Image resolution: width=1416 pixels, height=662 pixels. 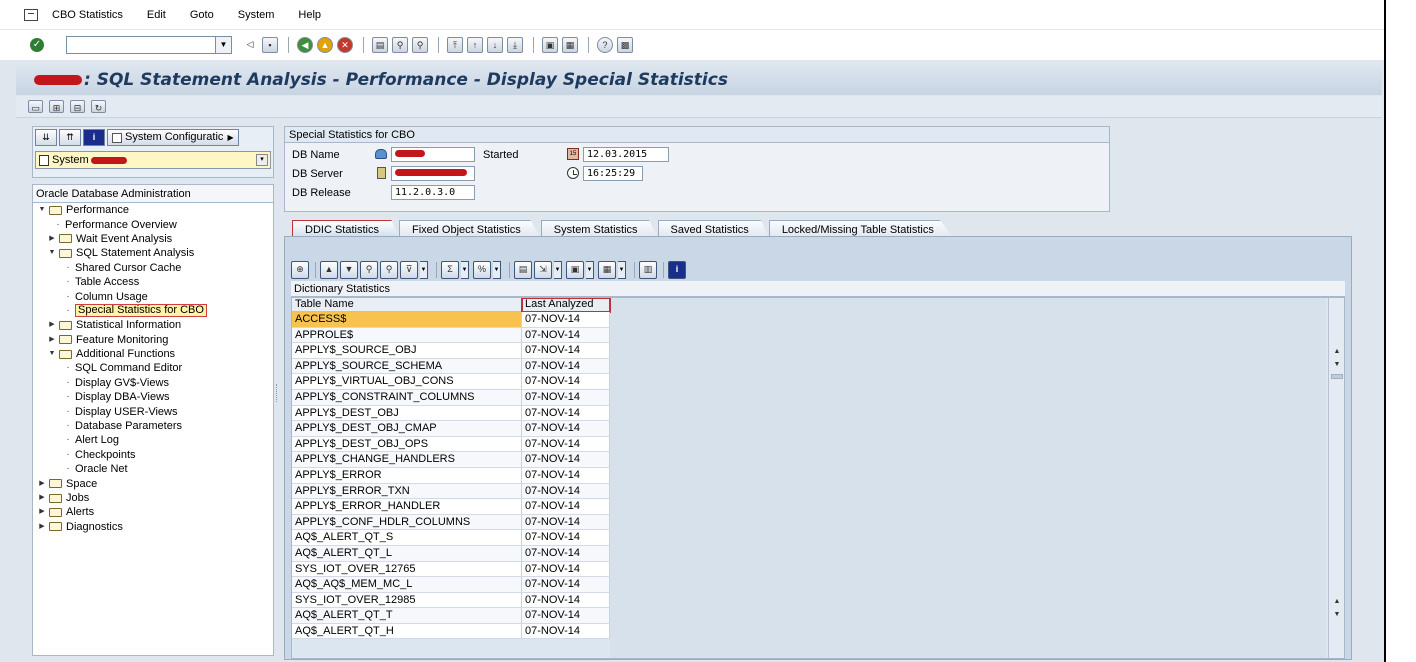 What do you see at coordinates (329, 270) in the screenshot?
I see `sort-ascending-icon: ▲` at bounding box center [329, 270].